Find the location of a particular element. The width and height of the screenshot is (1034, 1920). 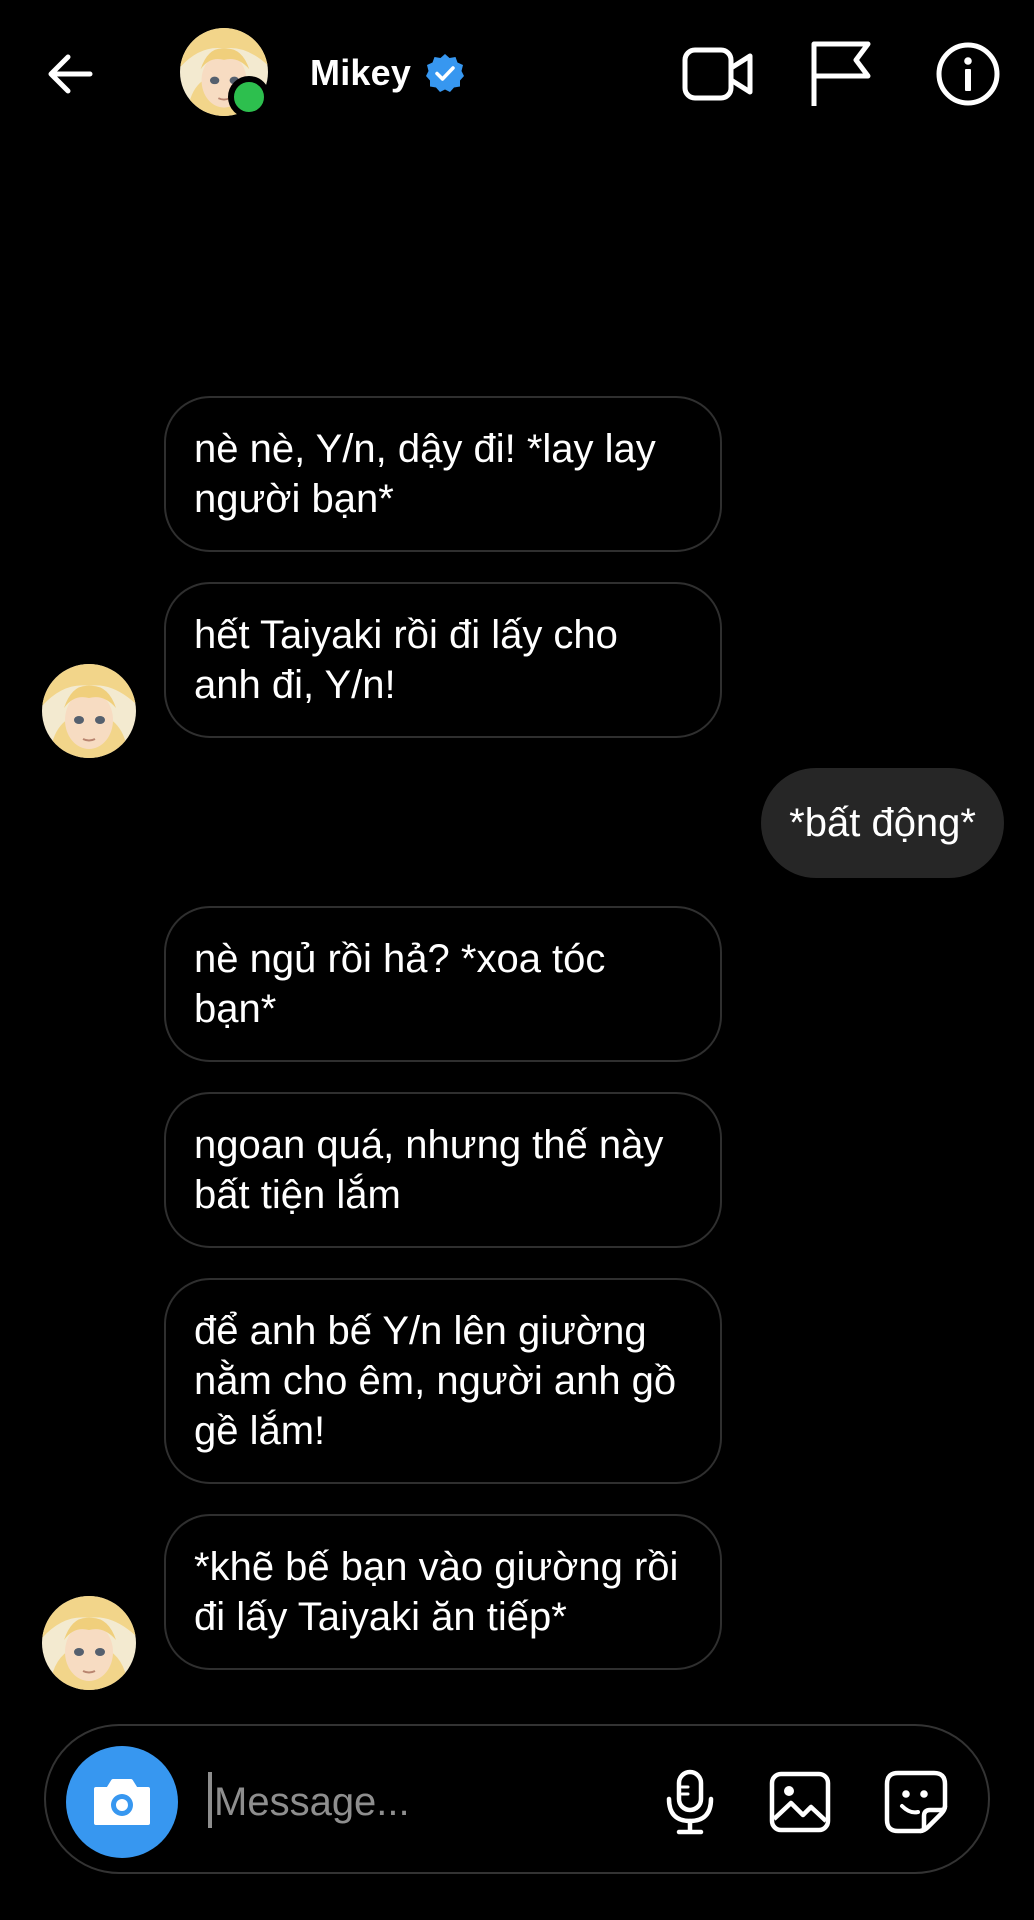

video-call-icon is located at coordinates (717, 74).